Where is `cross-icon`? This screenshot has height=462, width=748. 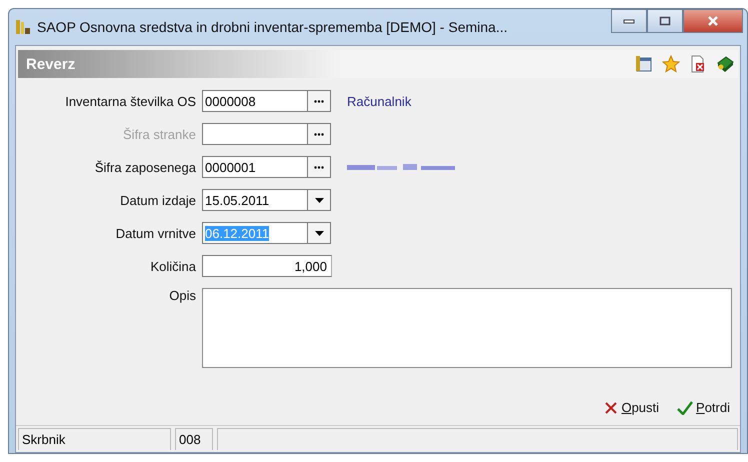 cross-icon is located at coordinates (611, 407).